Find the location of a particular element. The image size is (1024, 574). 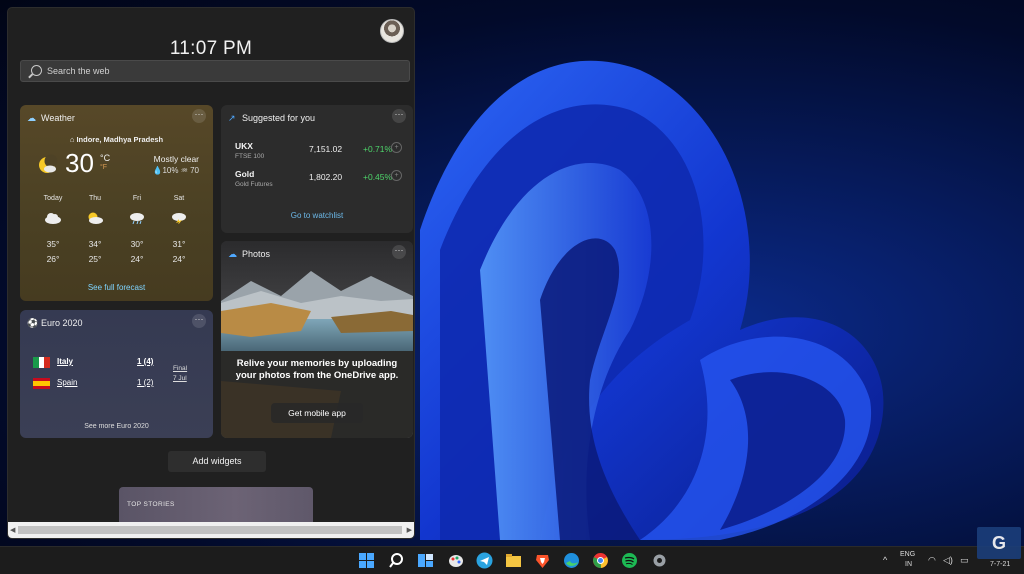

day-name: Thu is located at coordinates (95, 198).